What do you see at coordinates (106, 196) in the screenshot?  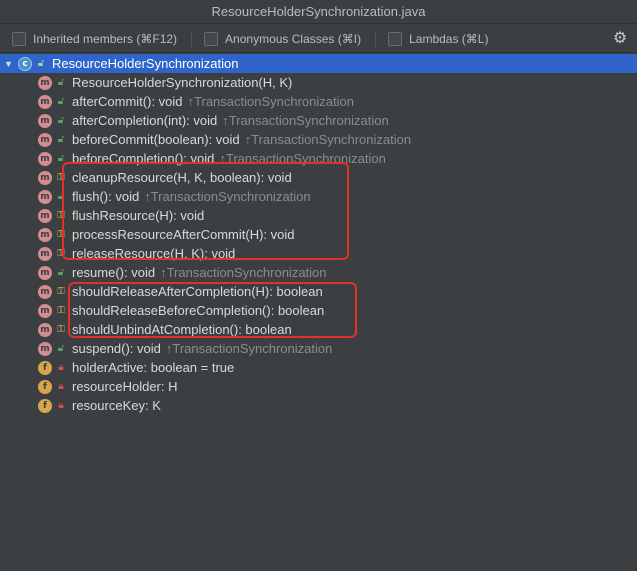 I see `member-signature: flush(): void` at bounding box center [106, 196].